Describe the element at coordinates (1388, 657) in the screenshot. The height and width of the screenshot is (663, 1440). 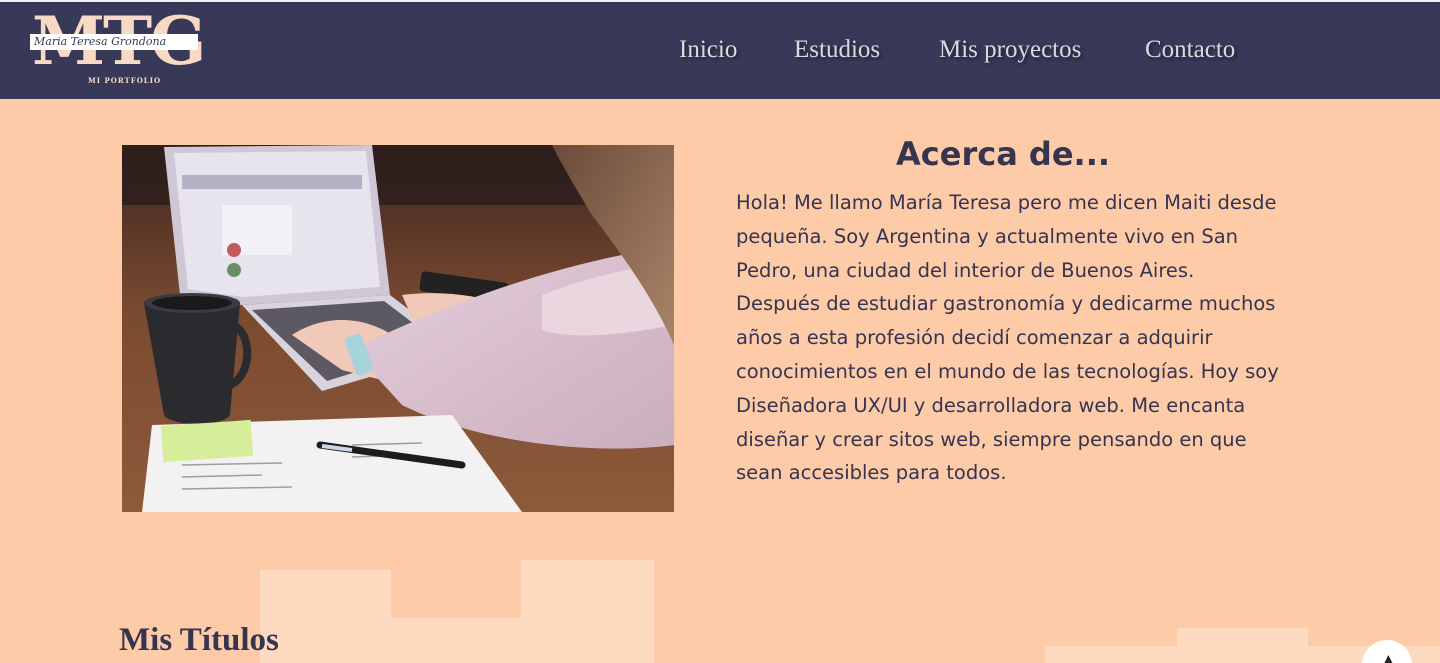
I see `chevron-up-icon: ▲` at that location.